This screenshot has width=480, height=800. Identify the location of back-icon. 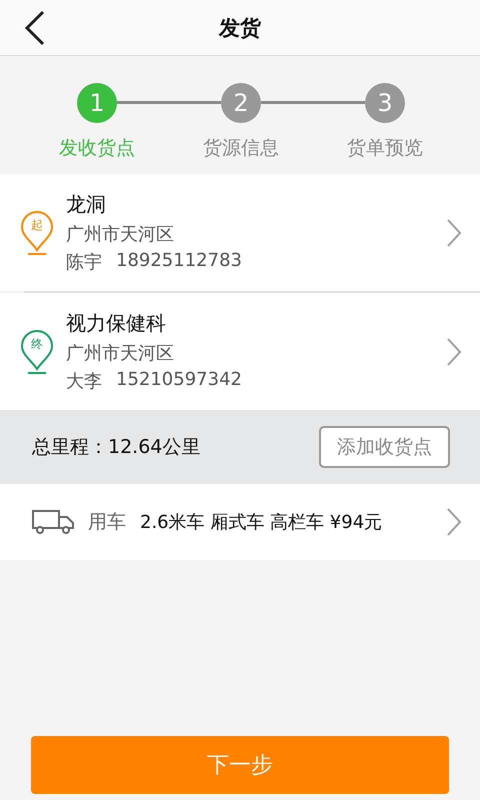
(35, 28).